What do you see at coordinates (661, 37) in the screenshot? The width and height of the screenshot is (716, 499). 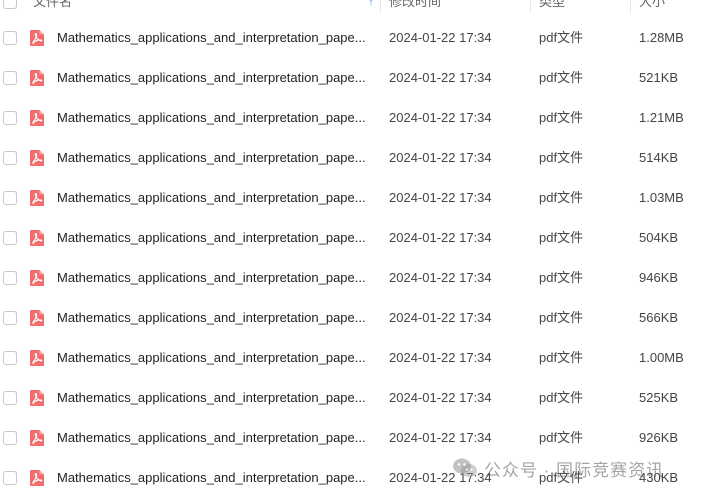 I see `file-size: 1.28MB` at bounding box center [661, 37].